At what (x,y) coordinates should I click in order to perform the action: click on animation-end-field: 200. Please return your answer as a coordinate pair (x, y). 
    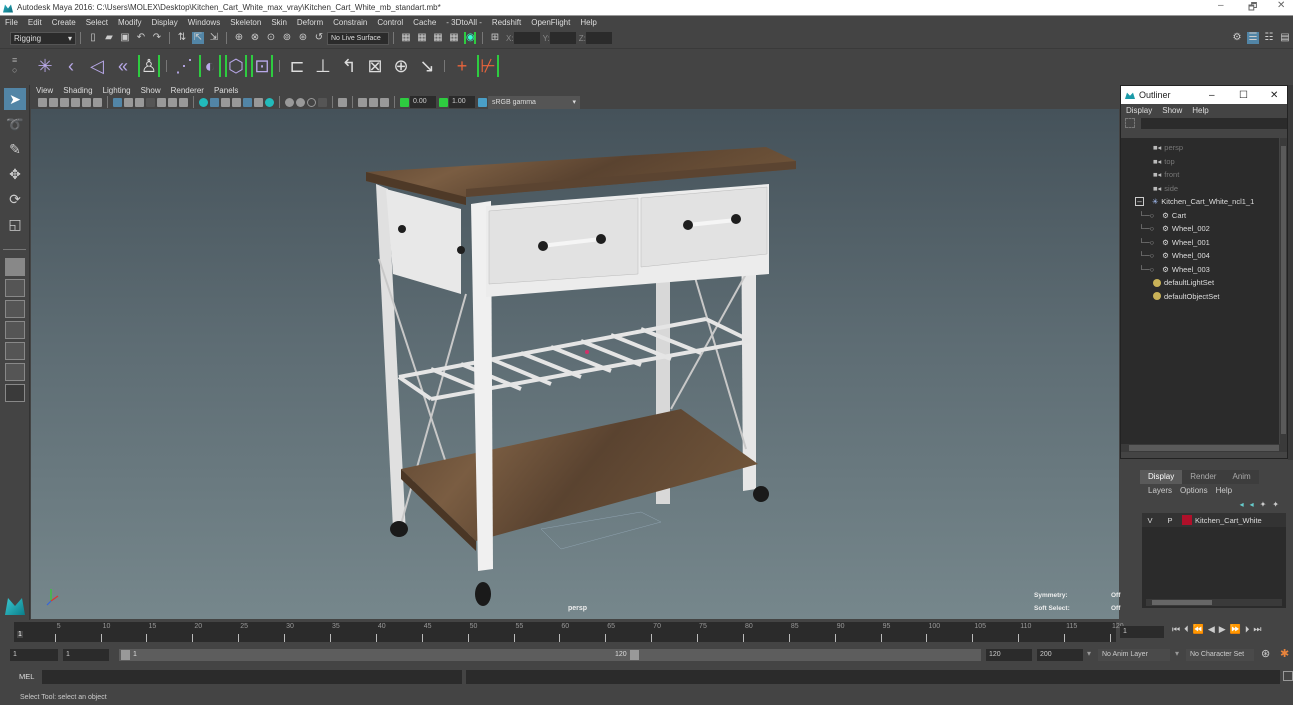
    Looking at the image, I should click on (1060, 655).